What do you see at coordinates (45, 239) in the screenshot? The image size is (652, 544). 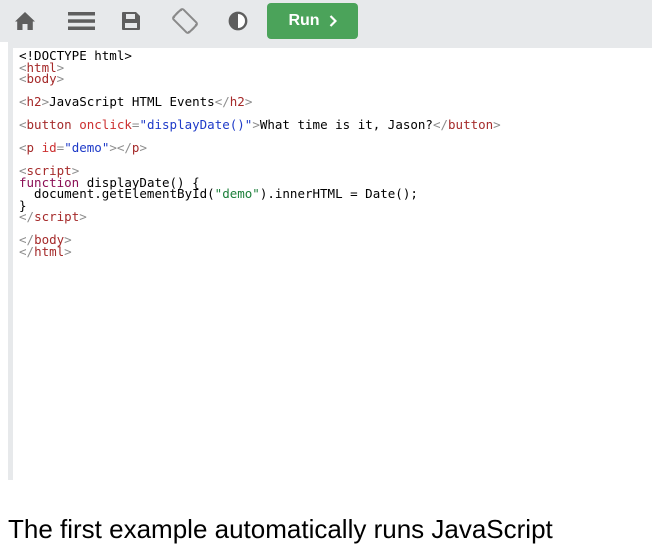 I see `code-line: </body>` at bounding box center [45, 239].